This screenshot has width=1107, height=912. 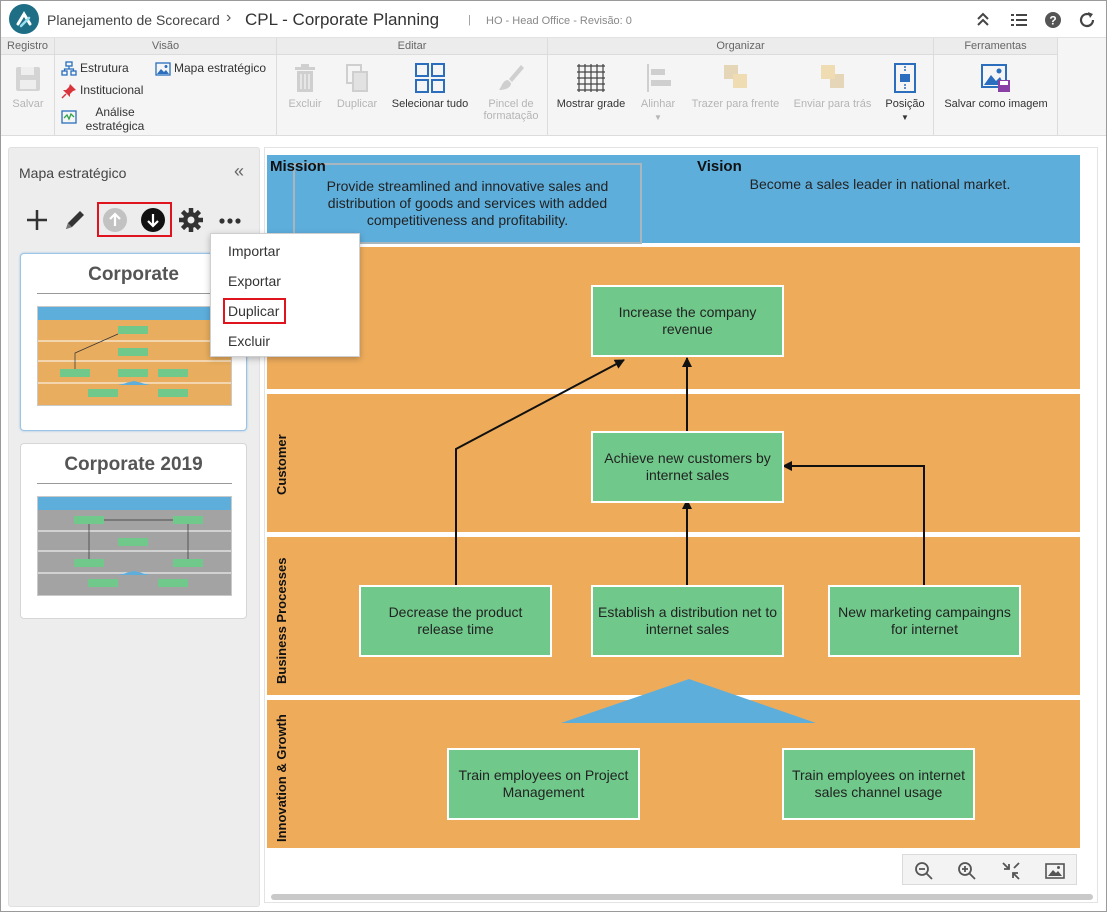 I want to click on save-as-image-button: Salvar como imagem, so click(x=996, y=86).